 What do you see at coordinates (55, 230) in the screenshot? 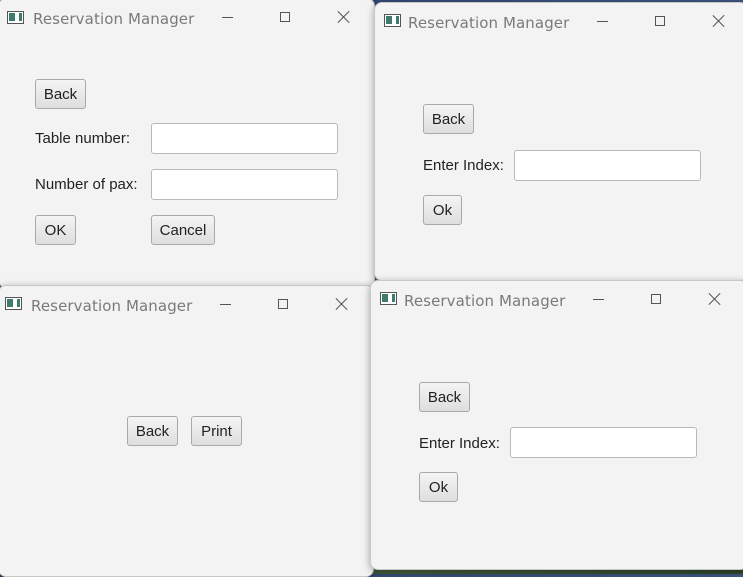
I see `ok-button: OK` at bounding box center [55, 230].